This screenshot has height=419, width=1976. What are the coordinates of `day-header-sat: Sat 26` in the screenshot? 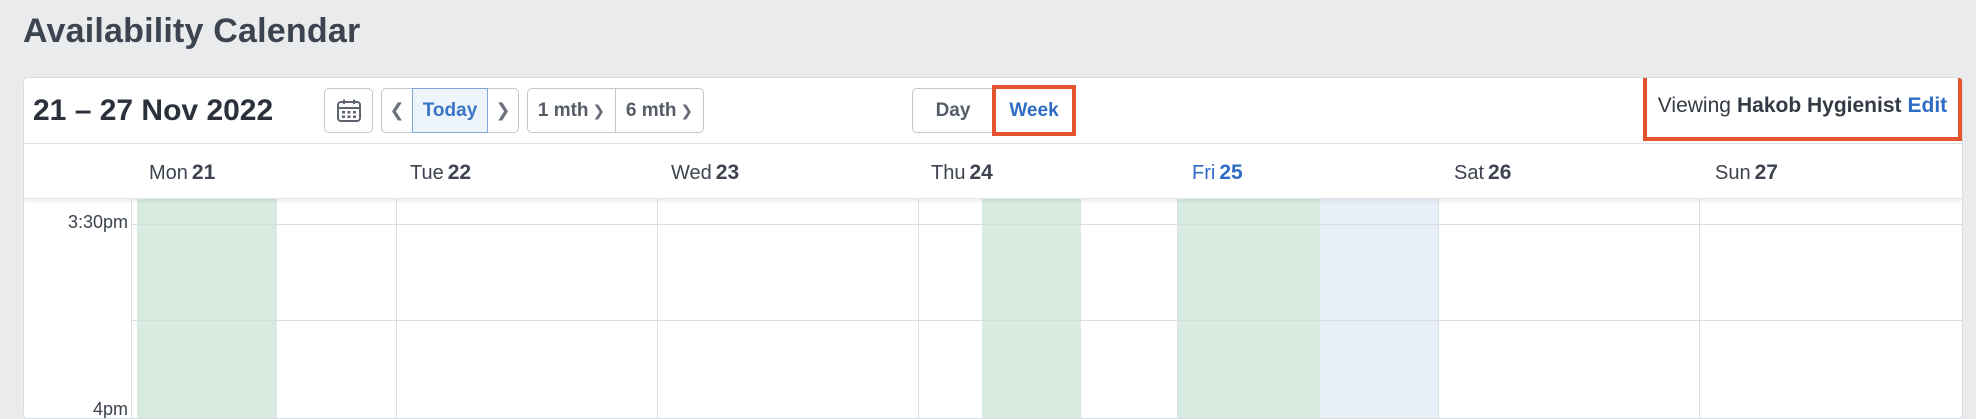 It's located at (1482, 173).